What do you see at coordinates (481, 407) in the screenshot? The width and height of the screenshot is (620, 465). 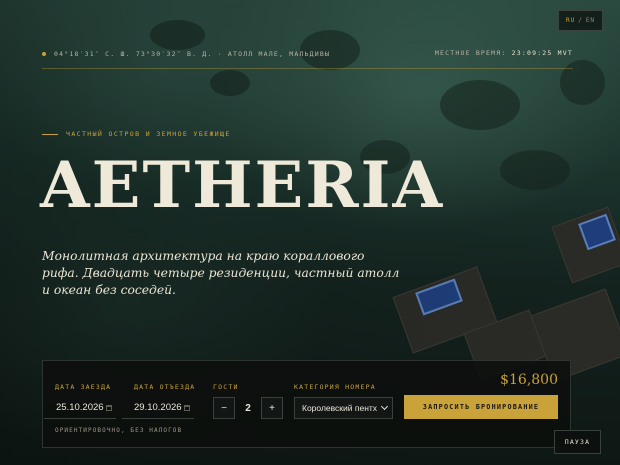 I see `request-booking-button: ЗАПРОСИТЬ БРОНИРОВАНИЕ` at bounding box center [481, 407].